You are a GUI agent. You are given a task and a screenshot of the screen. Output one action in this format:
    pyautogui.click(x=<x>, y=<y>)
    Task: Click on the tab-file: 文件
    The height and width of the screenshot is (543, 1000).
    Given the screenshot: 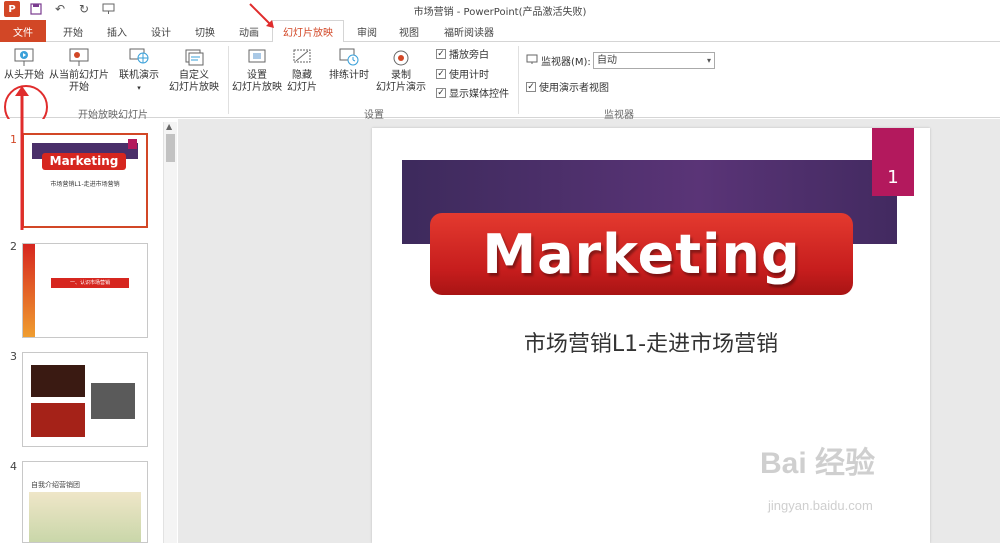 What is the action you would take?
    pyautogui.click(x=23, y=31)
    